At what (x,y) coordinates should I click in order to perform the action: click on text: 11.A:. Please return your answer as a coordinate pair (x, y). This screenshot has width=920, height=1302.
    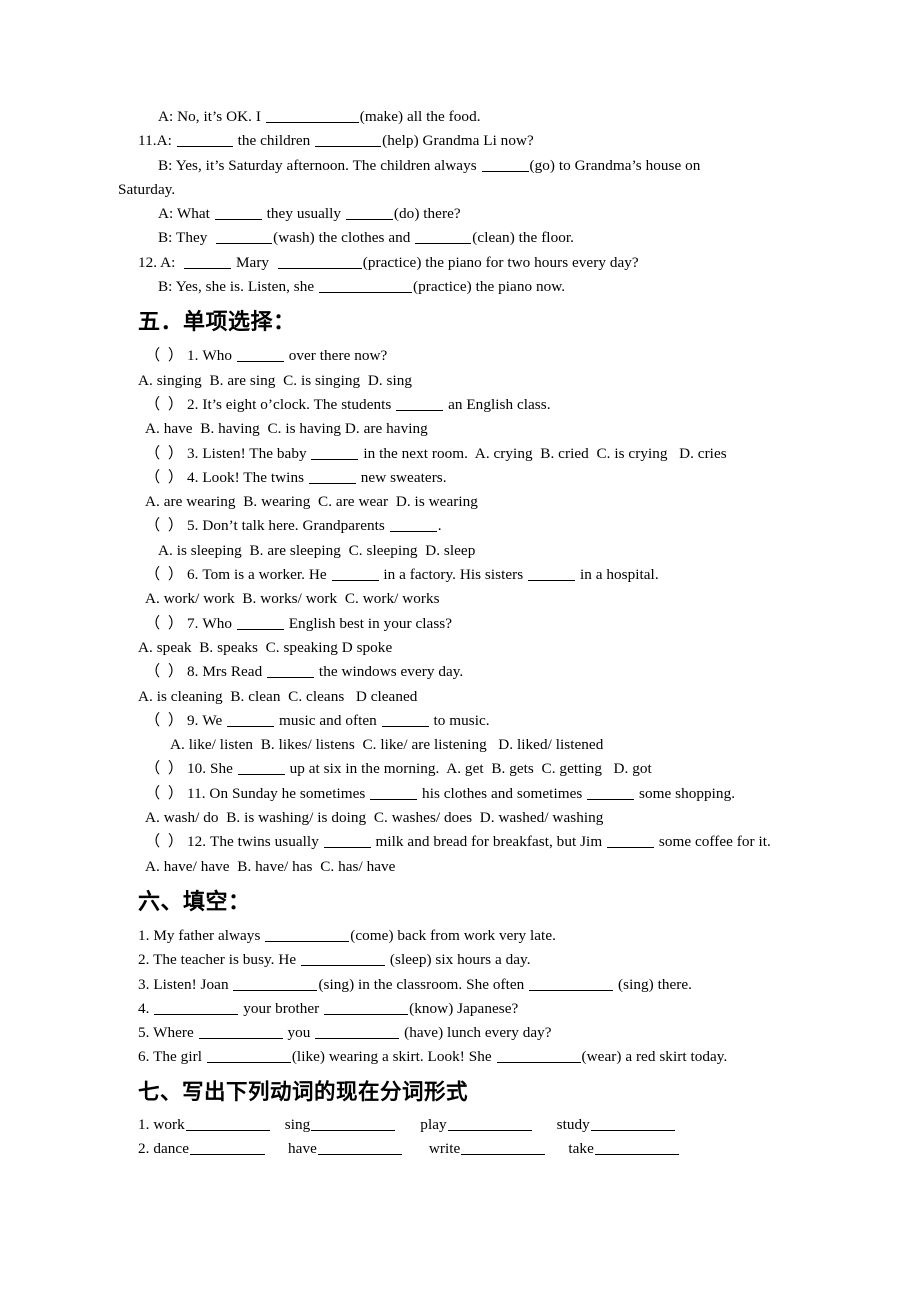
    Looking at the image, I should click on (157, 141).